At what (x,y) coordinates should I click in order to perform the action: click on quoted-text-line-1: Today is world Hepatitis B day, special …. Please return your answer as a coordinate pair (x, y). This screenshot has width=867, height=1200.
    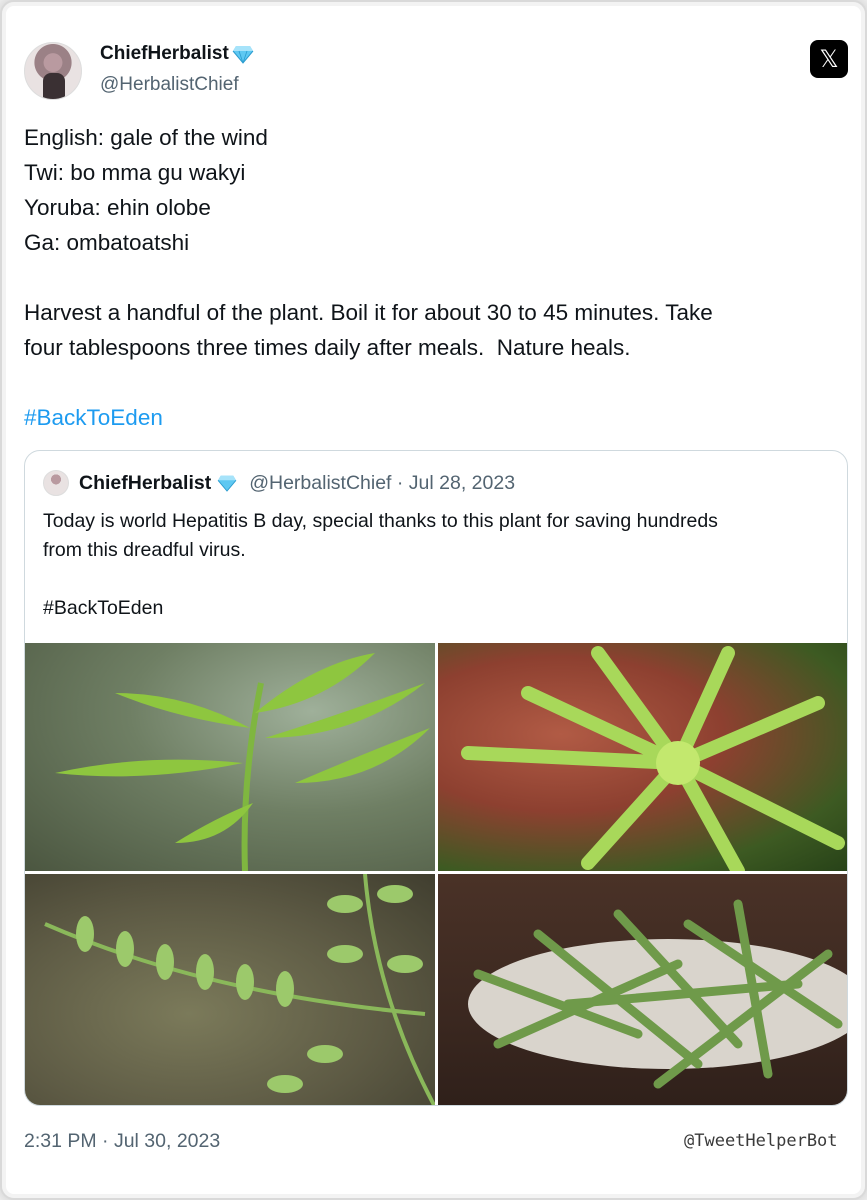
    Looking at the image, I should click on (380, 521).